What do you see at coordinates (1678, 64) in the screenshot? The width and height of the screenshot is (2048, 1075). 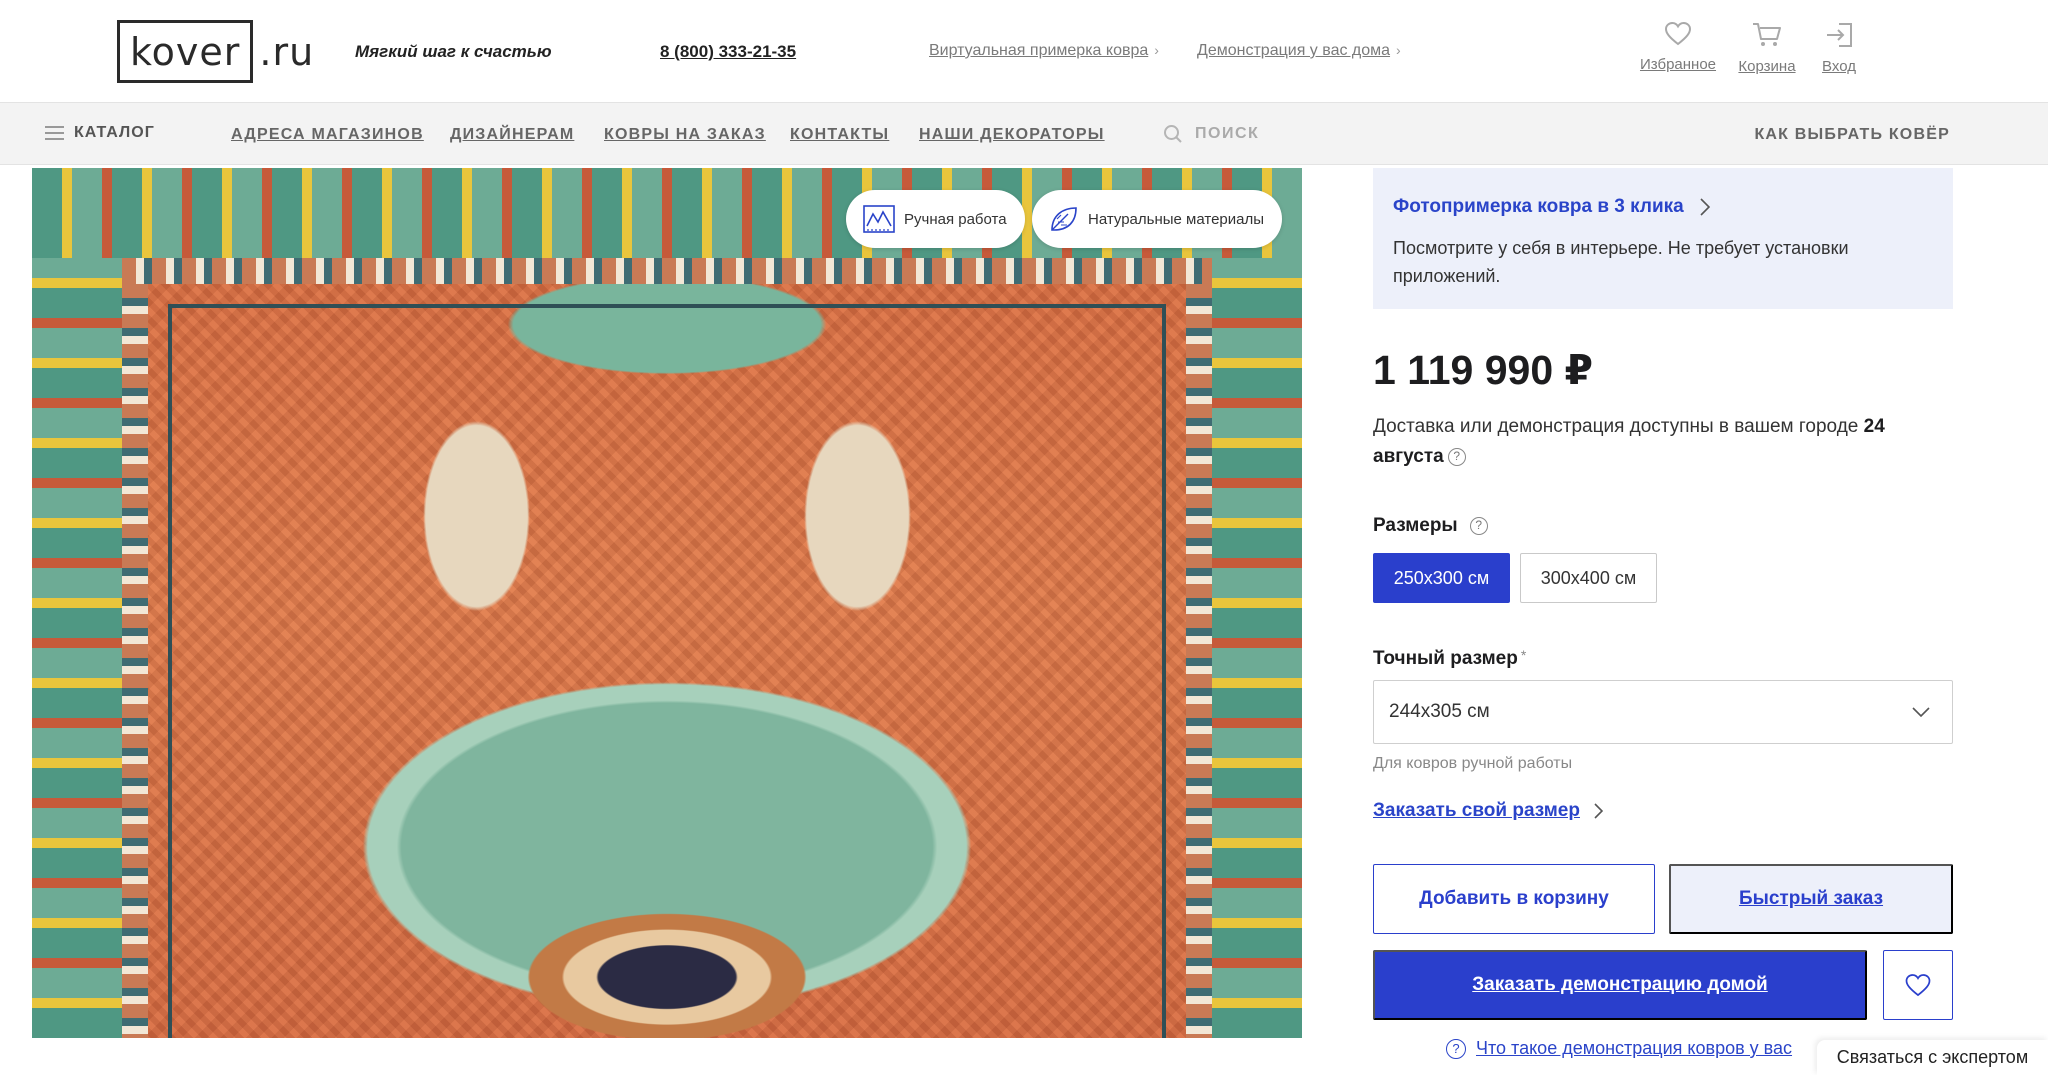 I see `favorites-label: Избранное` at bounding box center [1678, 64].